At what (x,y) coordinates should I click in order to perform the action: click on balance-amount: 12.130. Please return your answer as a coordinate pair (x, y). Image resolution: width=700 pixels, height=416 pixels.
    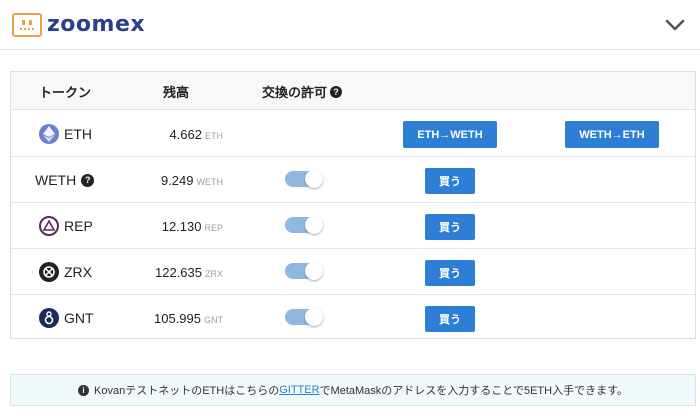
    Looking at the image, I should click on (181, 226).